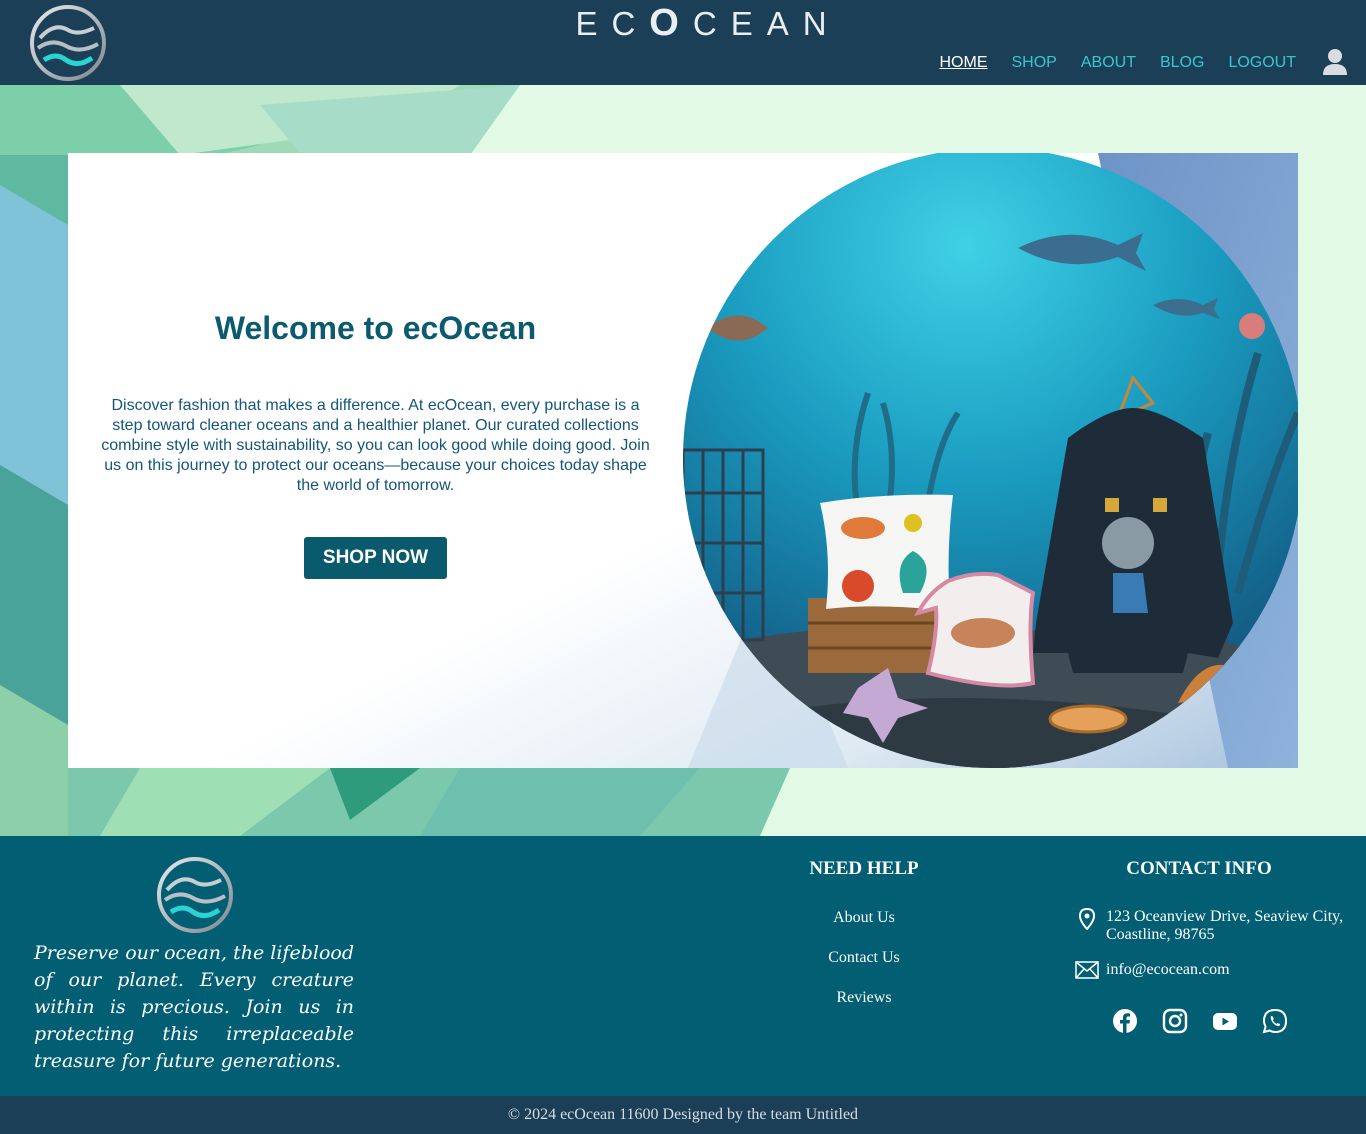 The image size is (1366, 1134). Describe the element at coordinates (1335, 62) in the screenshot. I see `user-icon` at that location.